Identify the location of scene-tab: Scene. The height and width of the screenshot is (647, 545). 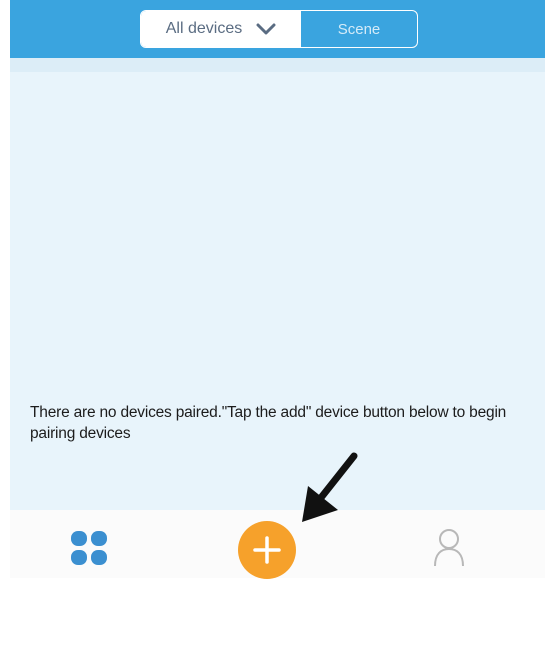
(359, 29).